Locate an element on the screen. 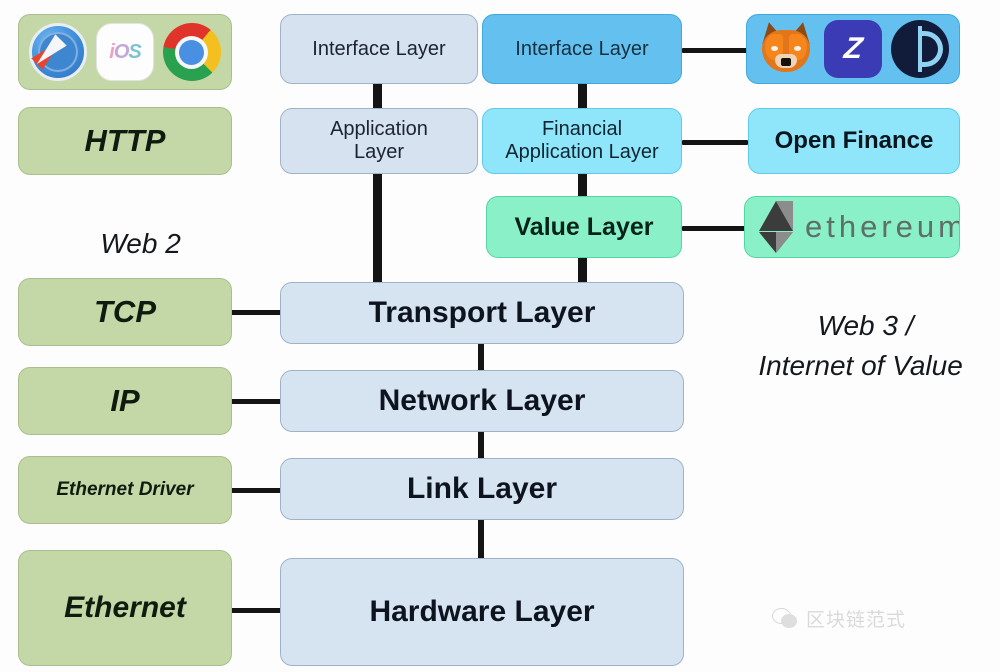  zerion-letter: Z is located at coordinates (853, 48).